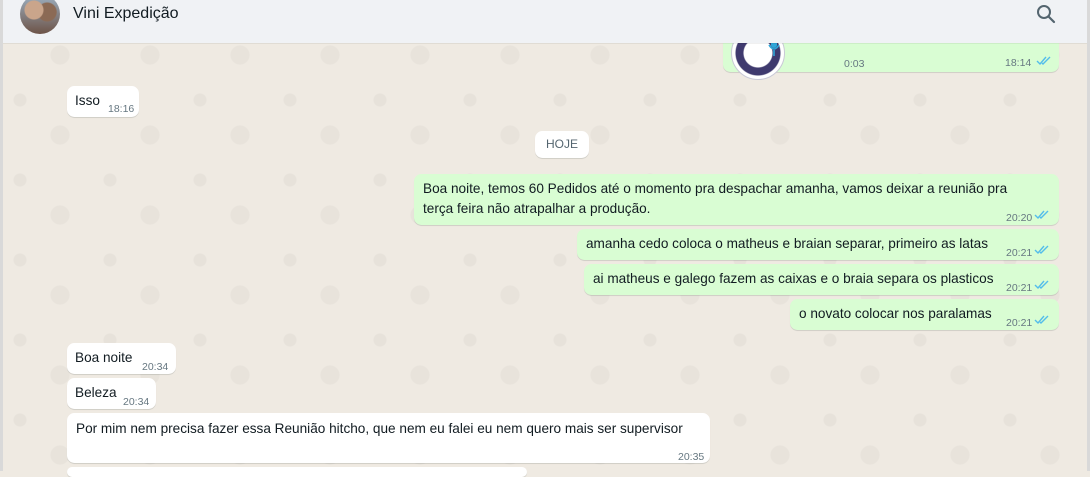 The image size is (1090, 477). I want to click on message-text: Beleza, so click(96, 392).